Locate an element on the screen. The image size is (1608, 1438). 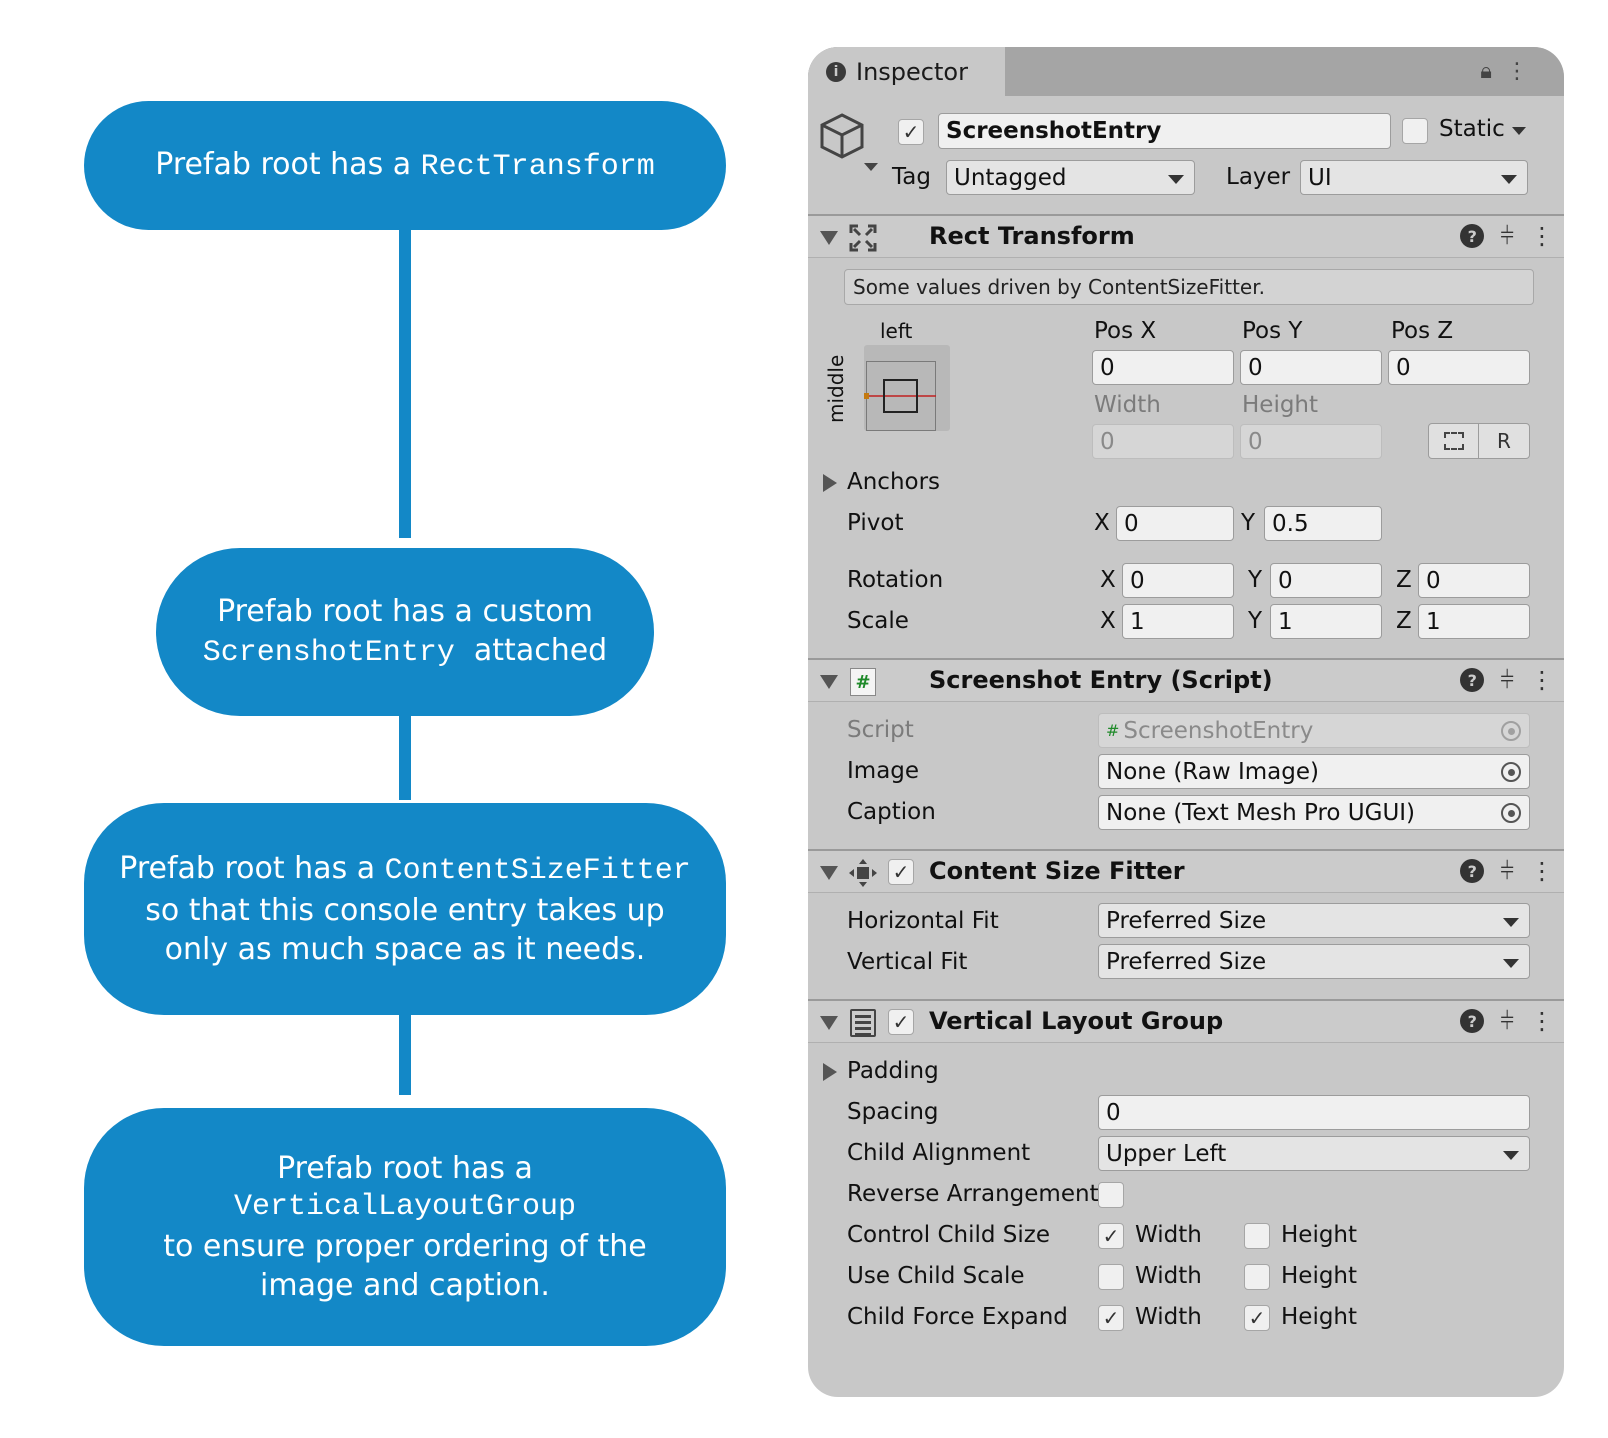
vertical-layout-group-title: Vertical Layout Group is located at coordinates (1076, 1021).